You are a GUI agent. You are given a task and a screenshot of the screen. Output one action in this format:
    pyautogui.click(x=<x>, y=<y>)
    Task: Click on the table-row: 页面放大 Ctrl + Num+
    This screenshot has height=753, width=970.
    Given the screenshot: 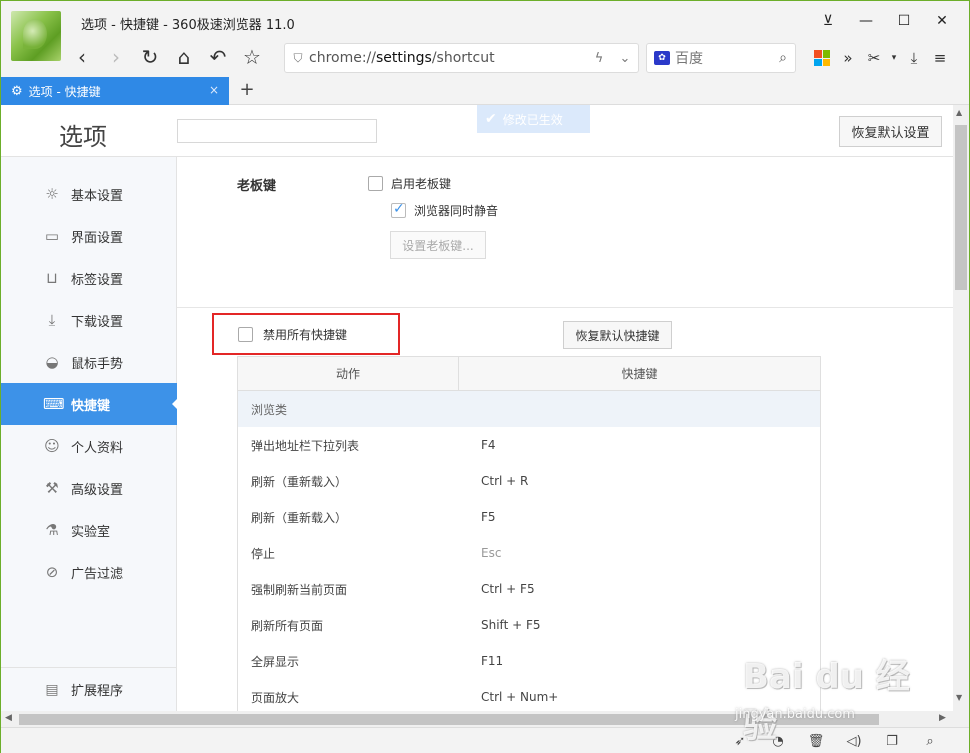 What is the action you would take?
    pyautogui.click(x=529, y=695)
    